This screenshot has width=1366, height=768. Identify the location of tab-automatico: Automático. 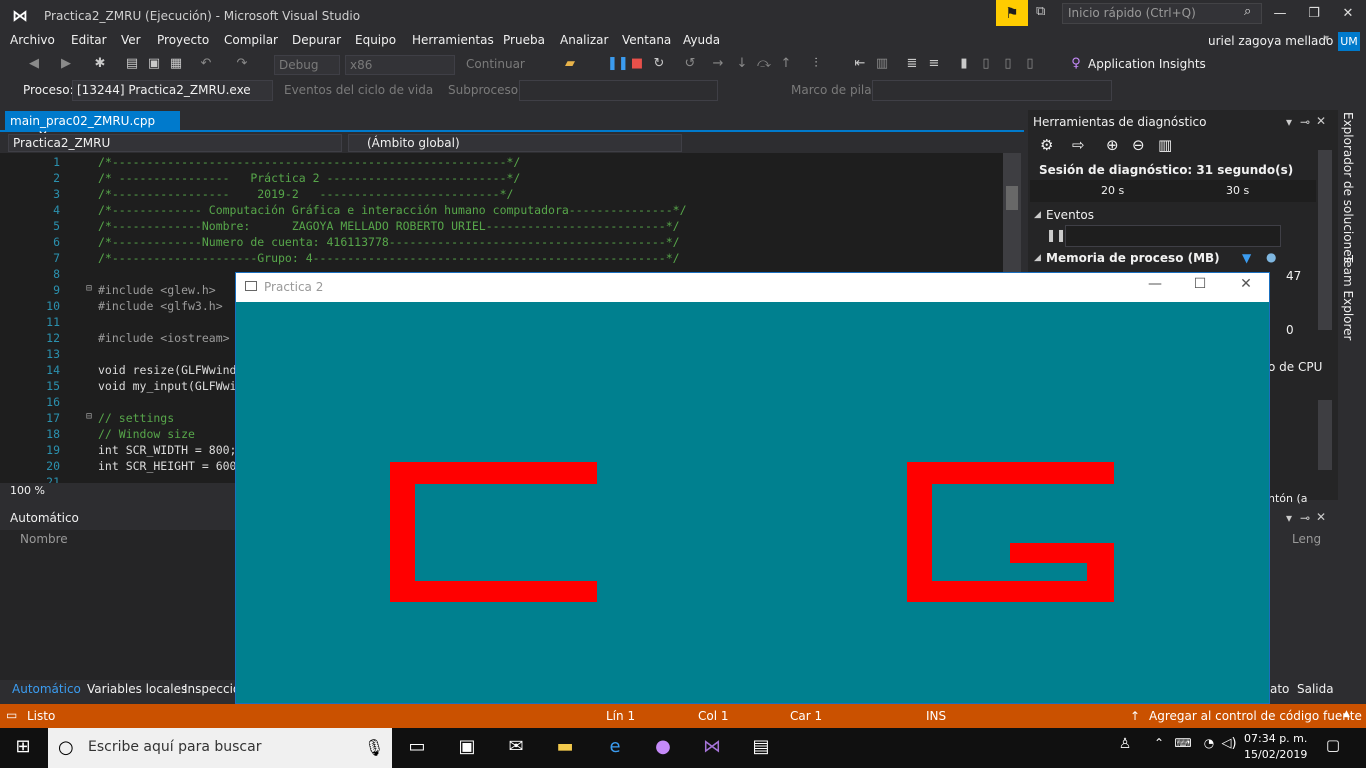
(46, 689).